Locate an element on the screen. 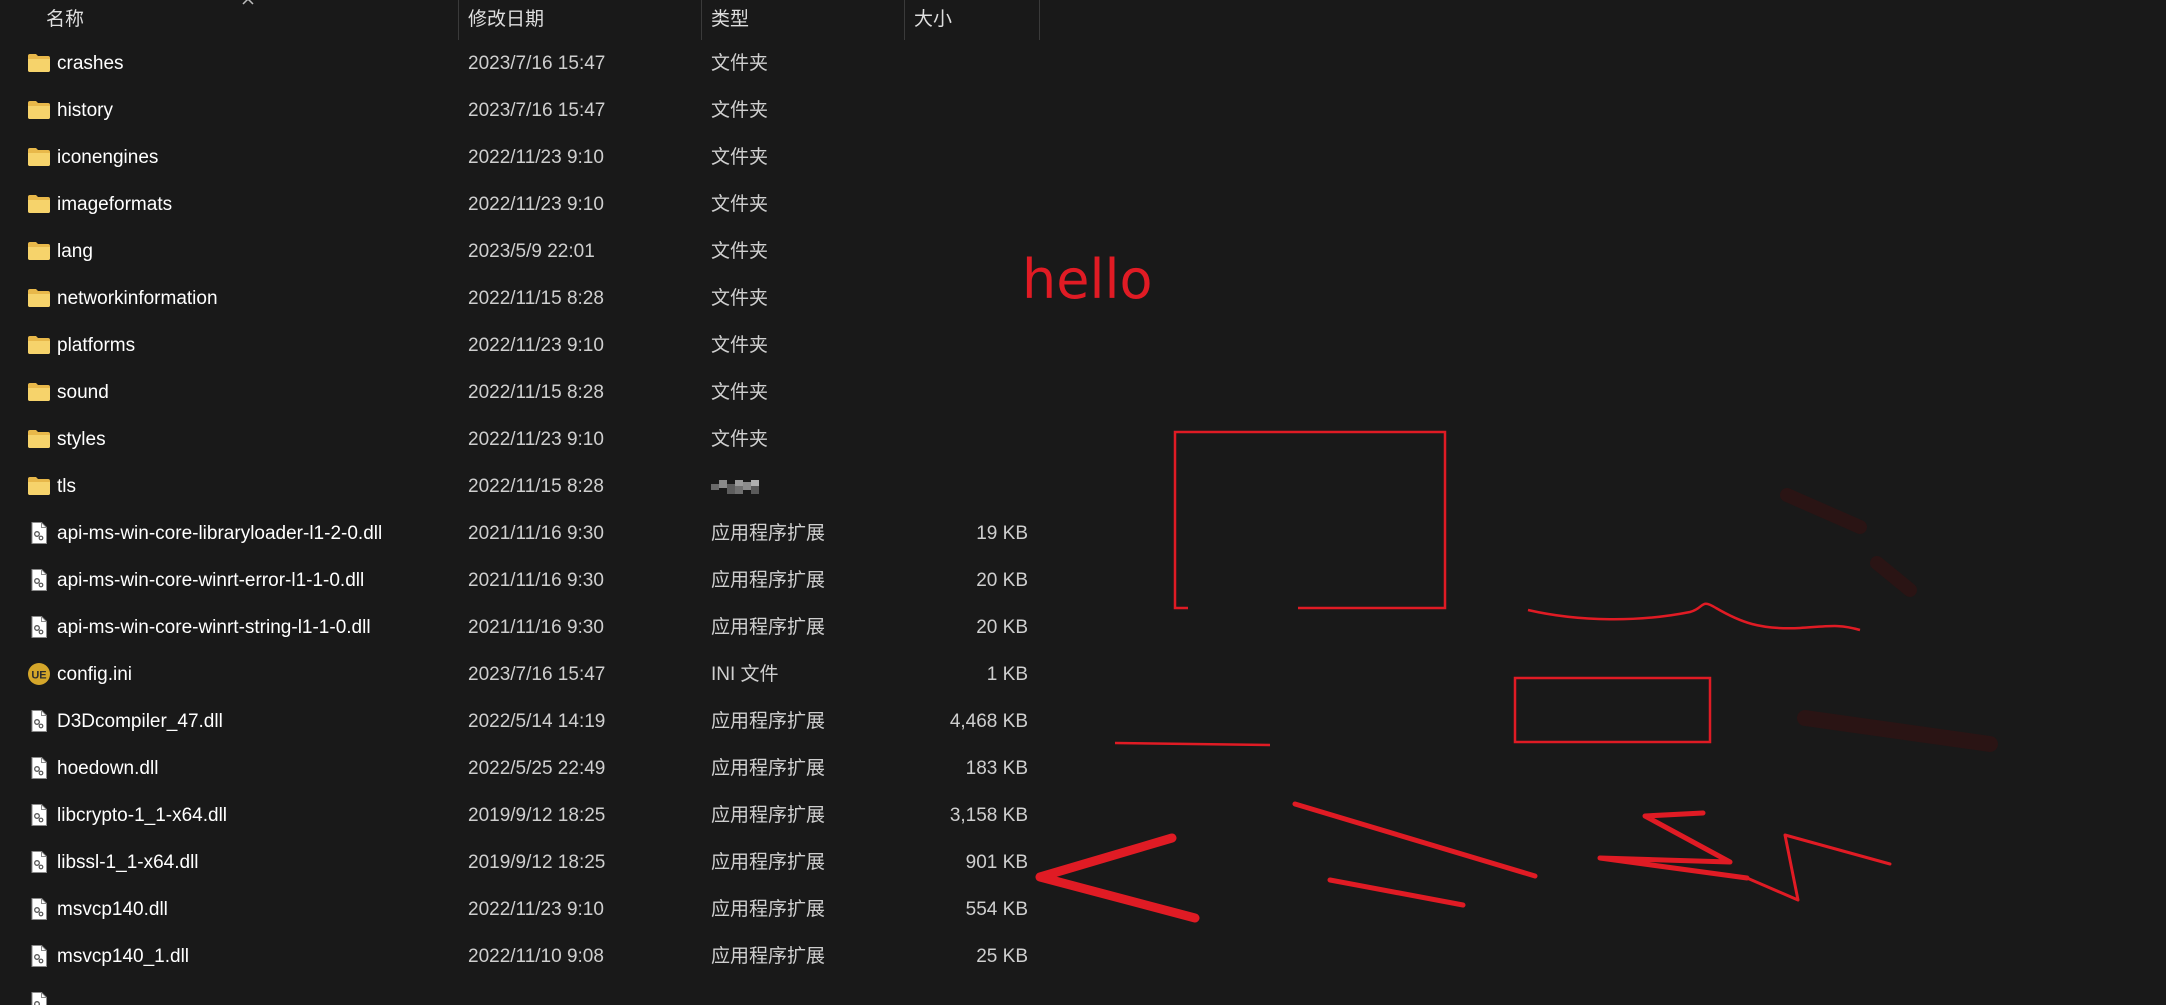  annotation-wavy-line is located at coordinates (1694, 617).